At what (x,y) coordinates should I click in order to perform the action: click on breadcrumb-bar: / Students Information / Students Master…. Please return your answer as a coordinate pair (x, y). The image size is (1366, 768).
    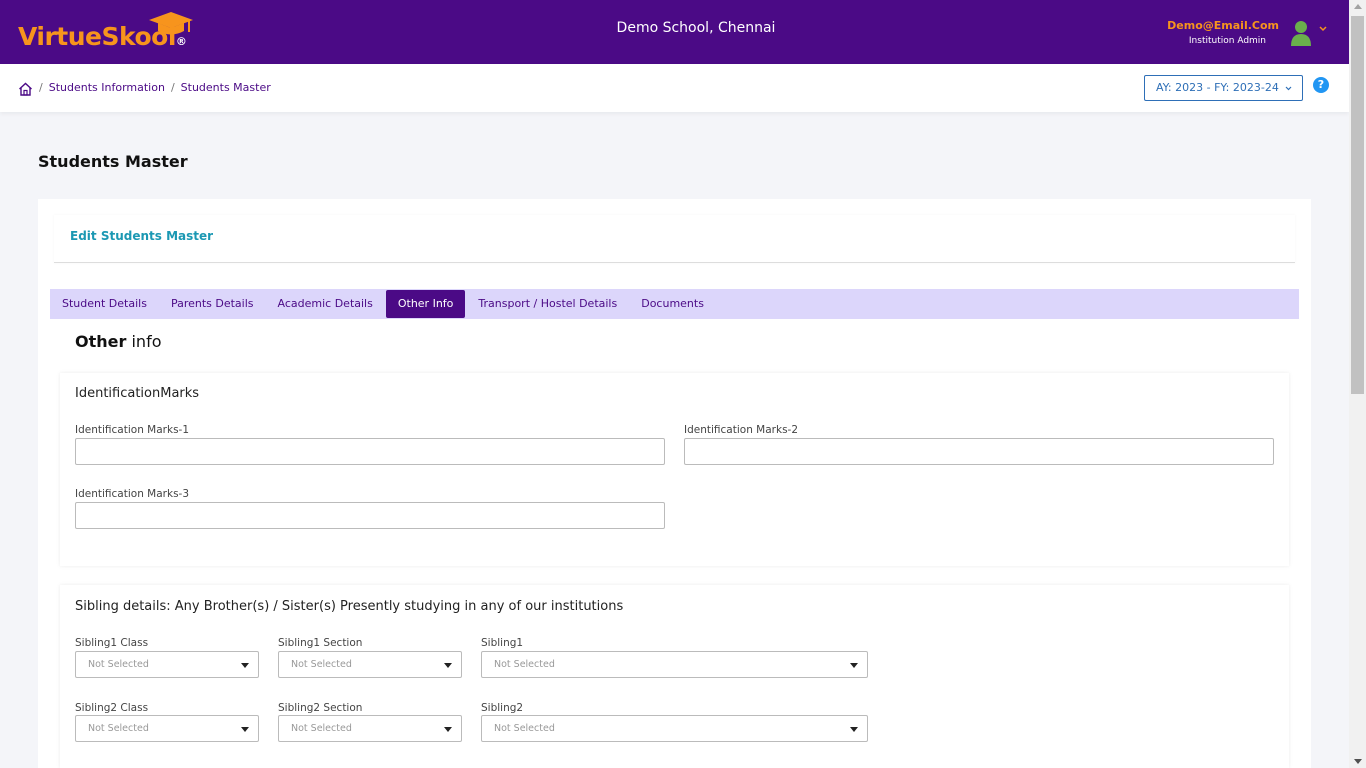
    Looking at the image, I should click on (674, 88).